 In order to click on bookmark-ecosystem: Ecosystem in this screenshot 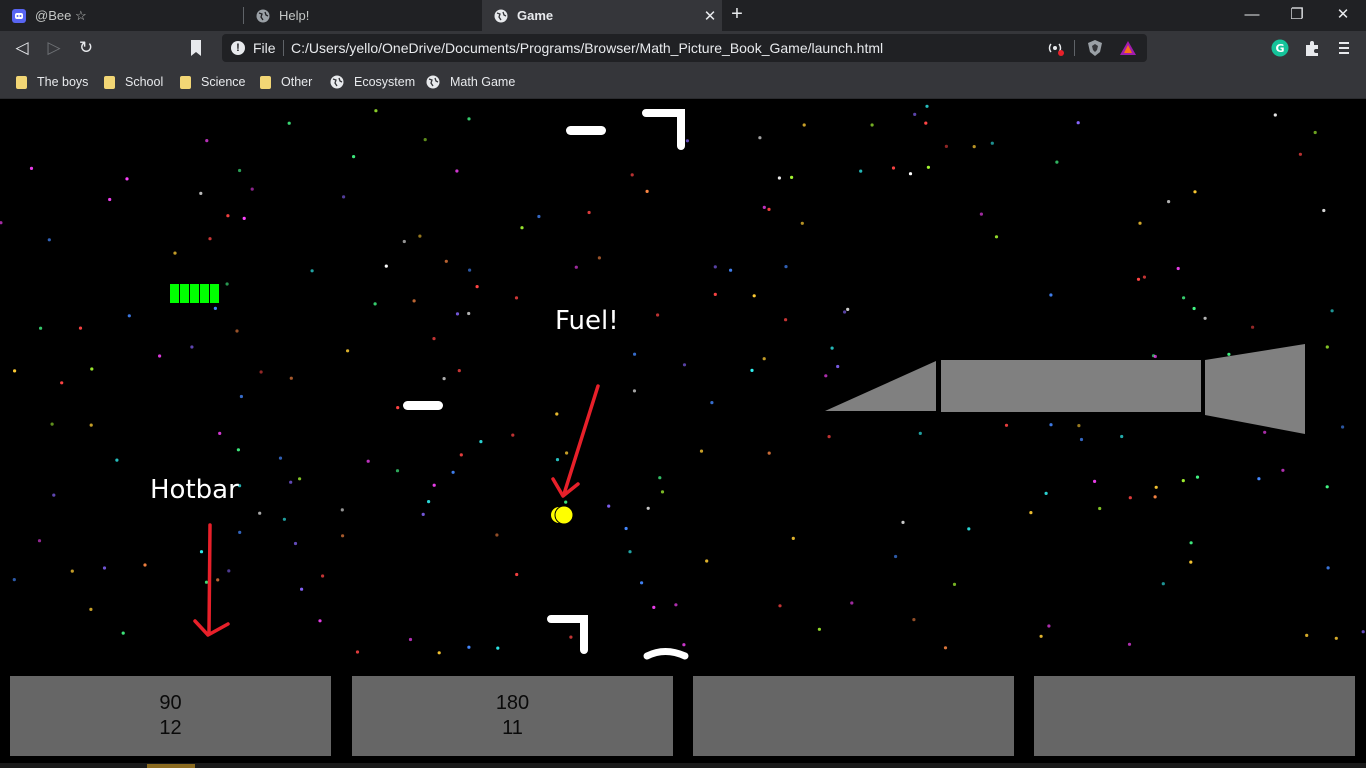, I will do `click(372, 82)`.